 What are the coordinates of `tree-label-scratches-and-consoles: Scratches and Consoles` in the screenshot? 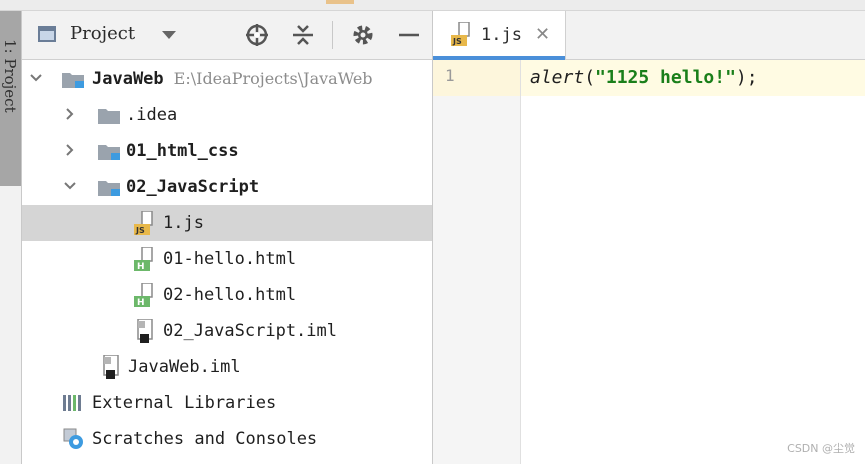 It's located at (205, 439).